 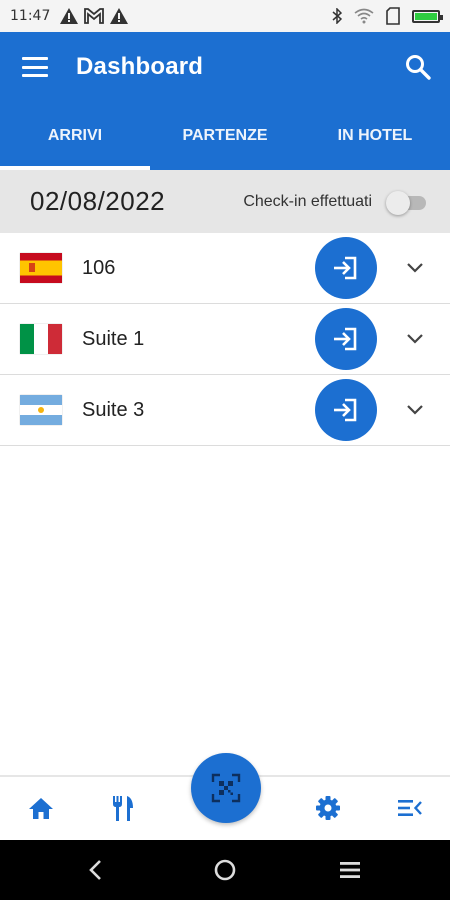 I want to click on date-selector: 02/08/2022, so click(x=97, y=201).